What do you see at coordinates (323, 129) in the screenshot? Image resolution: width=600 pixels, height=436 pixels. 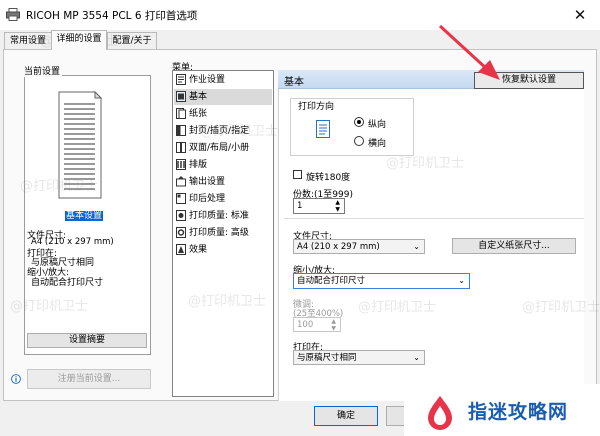 I see `portrait-page-icon` at bounding box center [323, 129].